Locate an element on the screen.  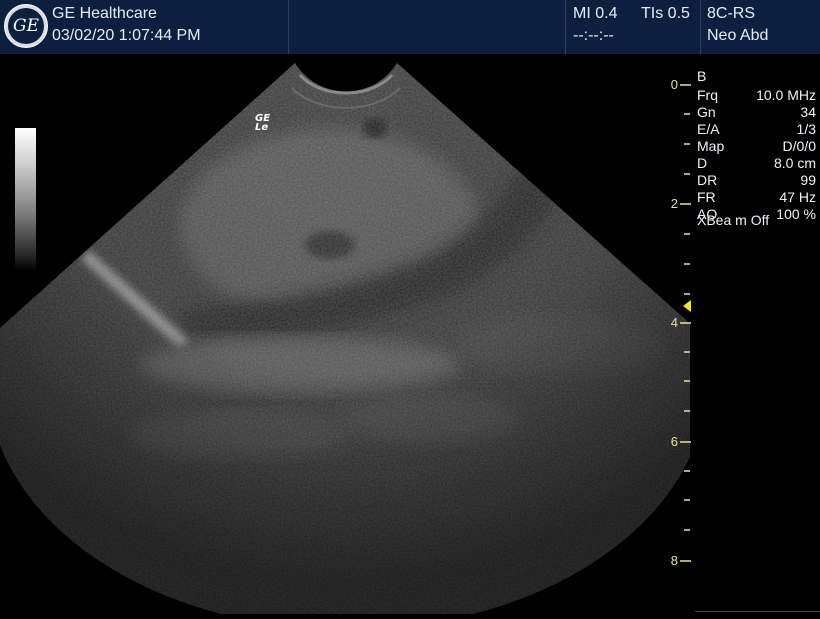
depth-scale-ticks is located at coordinates (685, 323).